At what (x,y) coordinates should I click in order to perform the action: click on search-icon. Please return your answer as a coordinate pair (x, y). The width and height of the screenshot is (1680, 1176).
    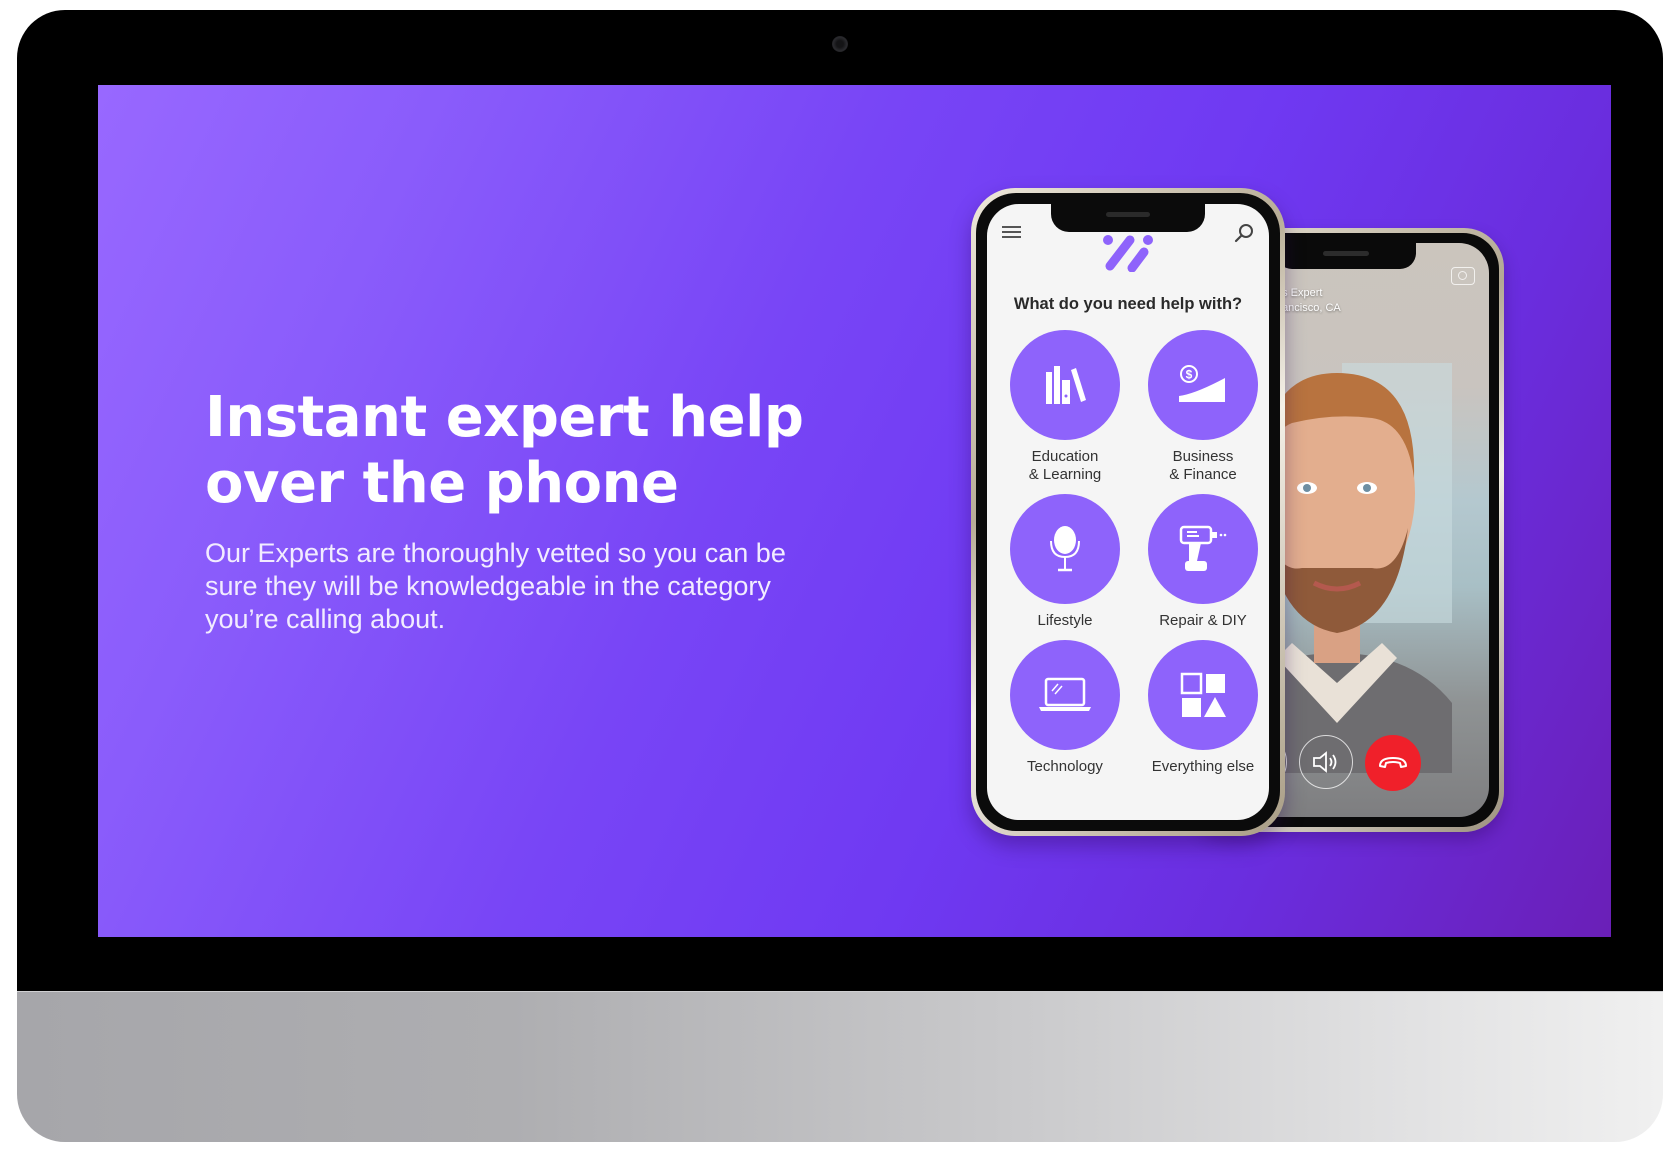
    Looking at the image, I should click on (1244, 233).